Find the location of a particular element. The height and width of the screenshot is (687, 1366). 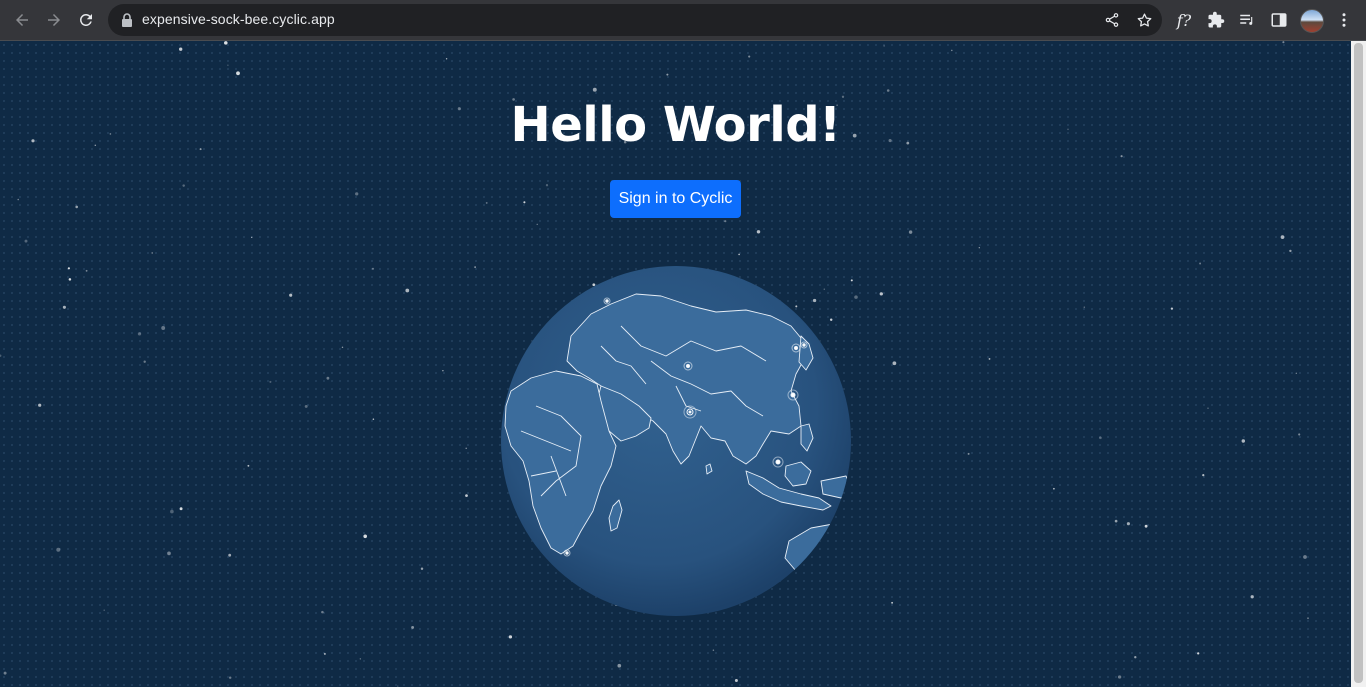

reading-list-button is located at coordinates (1247, 20).